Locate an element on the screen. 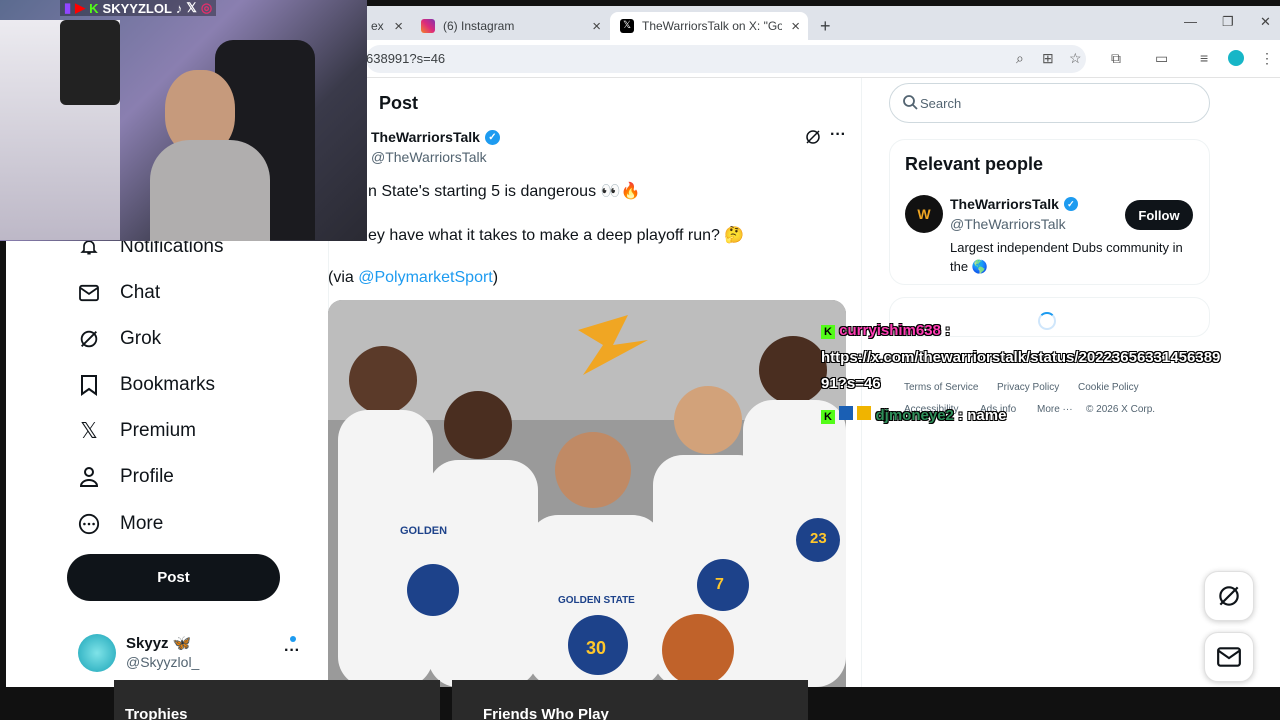 This screenshot has width=1280, height=720. restore-icon: ❐ is located at coordinates (1228, 22).